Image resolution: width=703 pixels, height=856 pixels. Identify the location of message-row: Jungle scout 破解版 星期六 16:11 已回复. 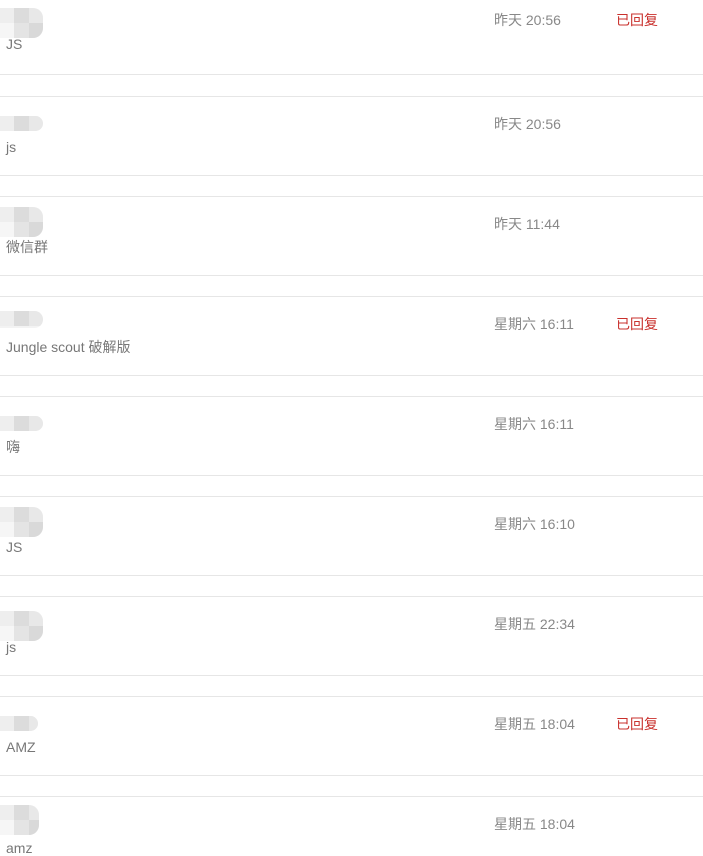
(351, 336).